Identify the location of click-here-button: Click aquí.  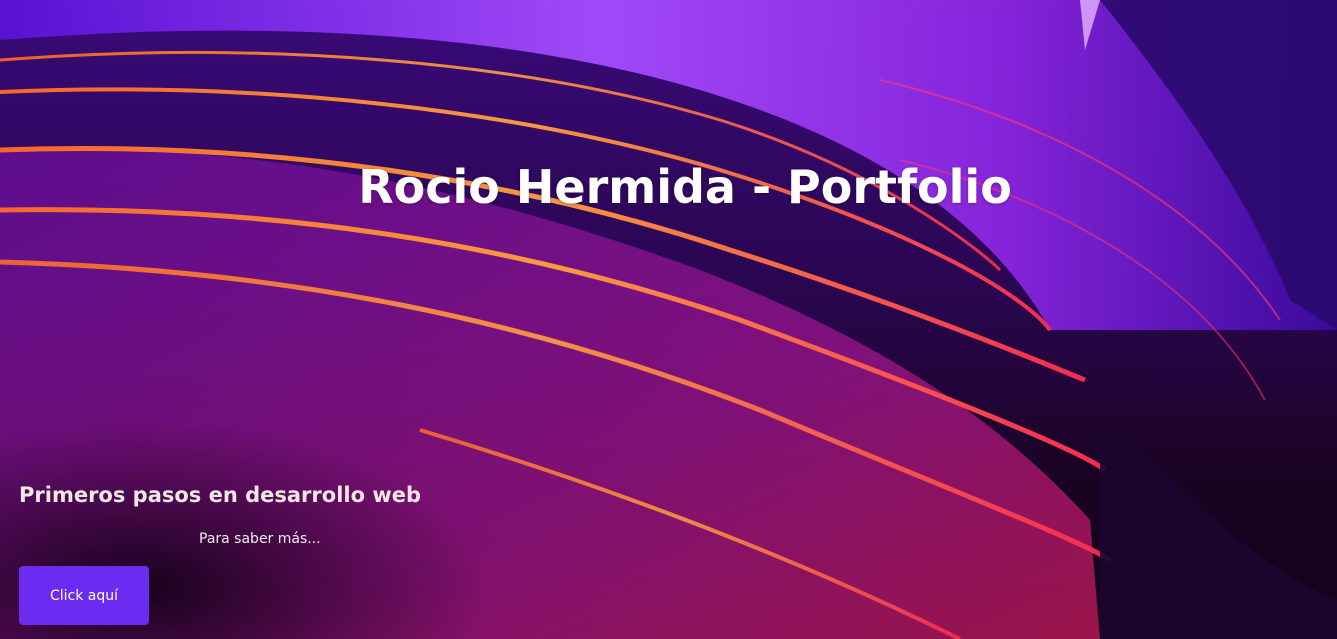
(84, 595).